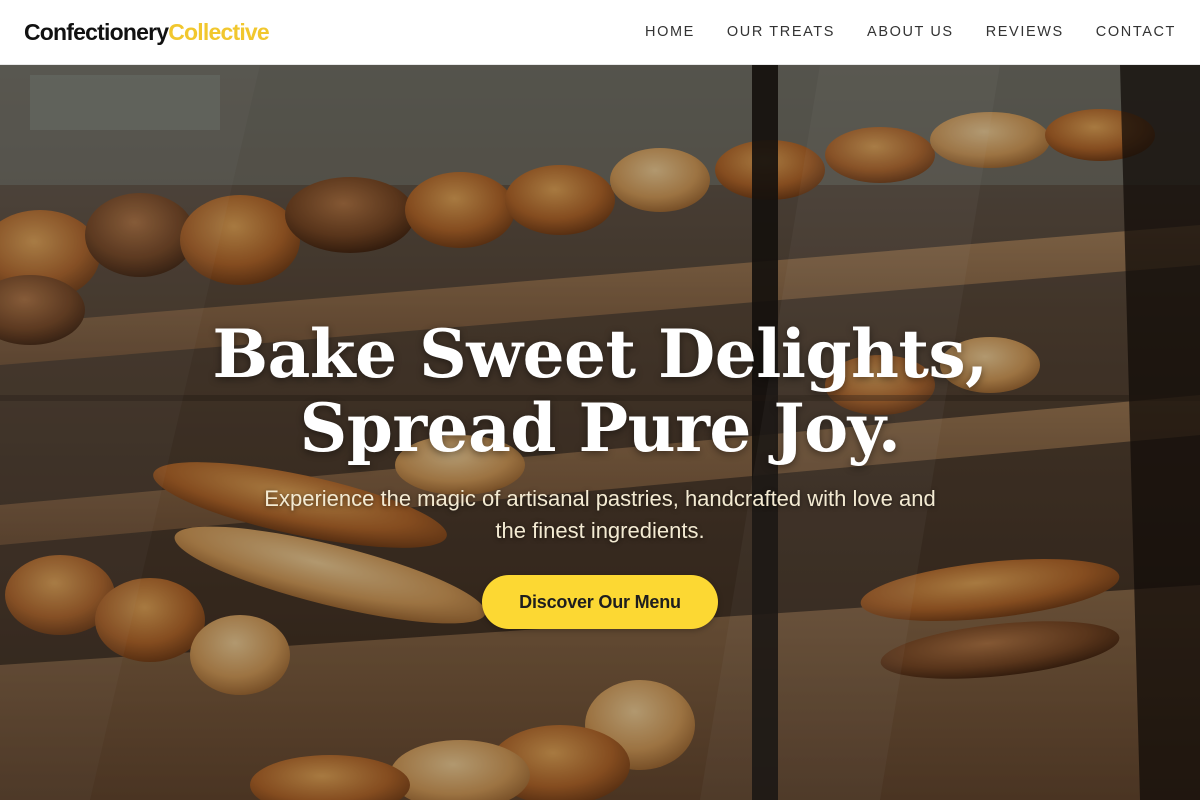  I want to click on nav-about-us: ABOUT US, so click(910, 32).